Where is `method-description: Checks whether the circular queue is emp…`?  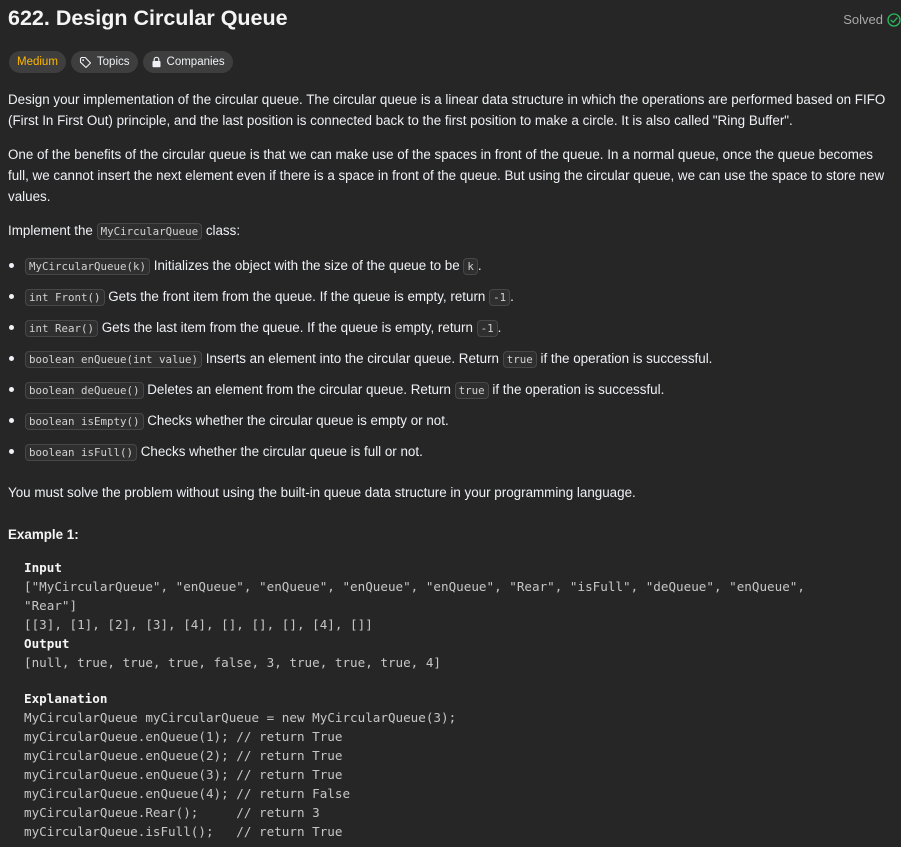
method-description: Checks whether the circular queue is emp… is located at coordinates (296, 420).